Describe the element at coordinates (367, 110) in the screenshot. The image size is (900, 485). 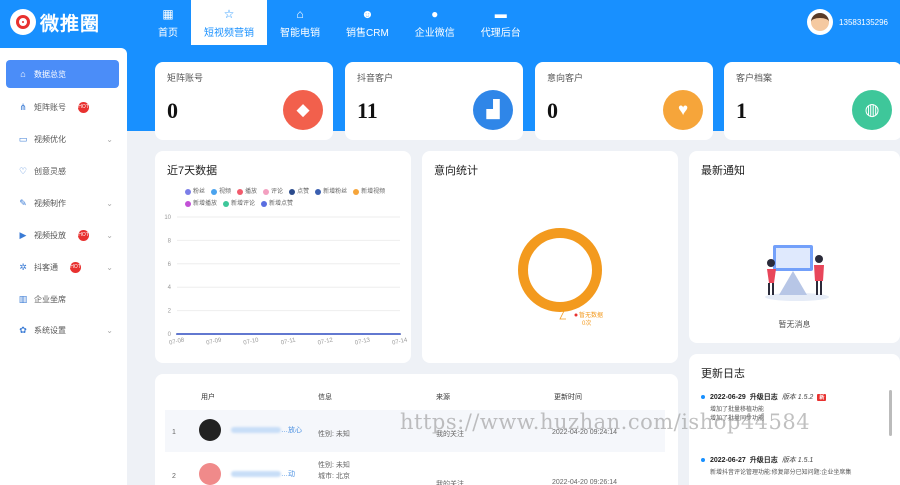
I see `stat-value: 11` at that location.